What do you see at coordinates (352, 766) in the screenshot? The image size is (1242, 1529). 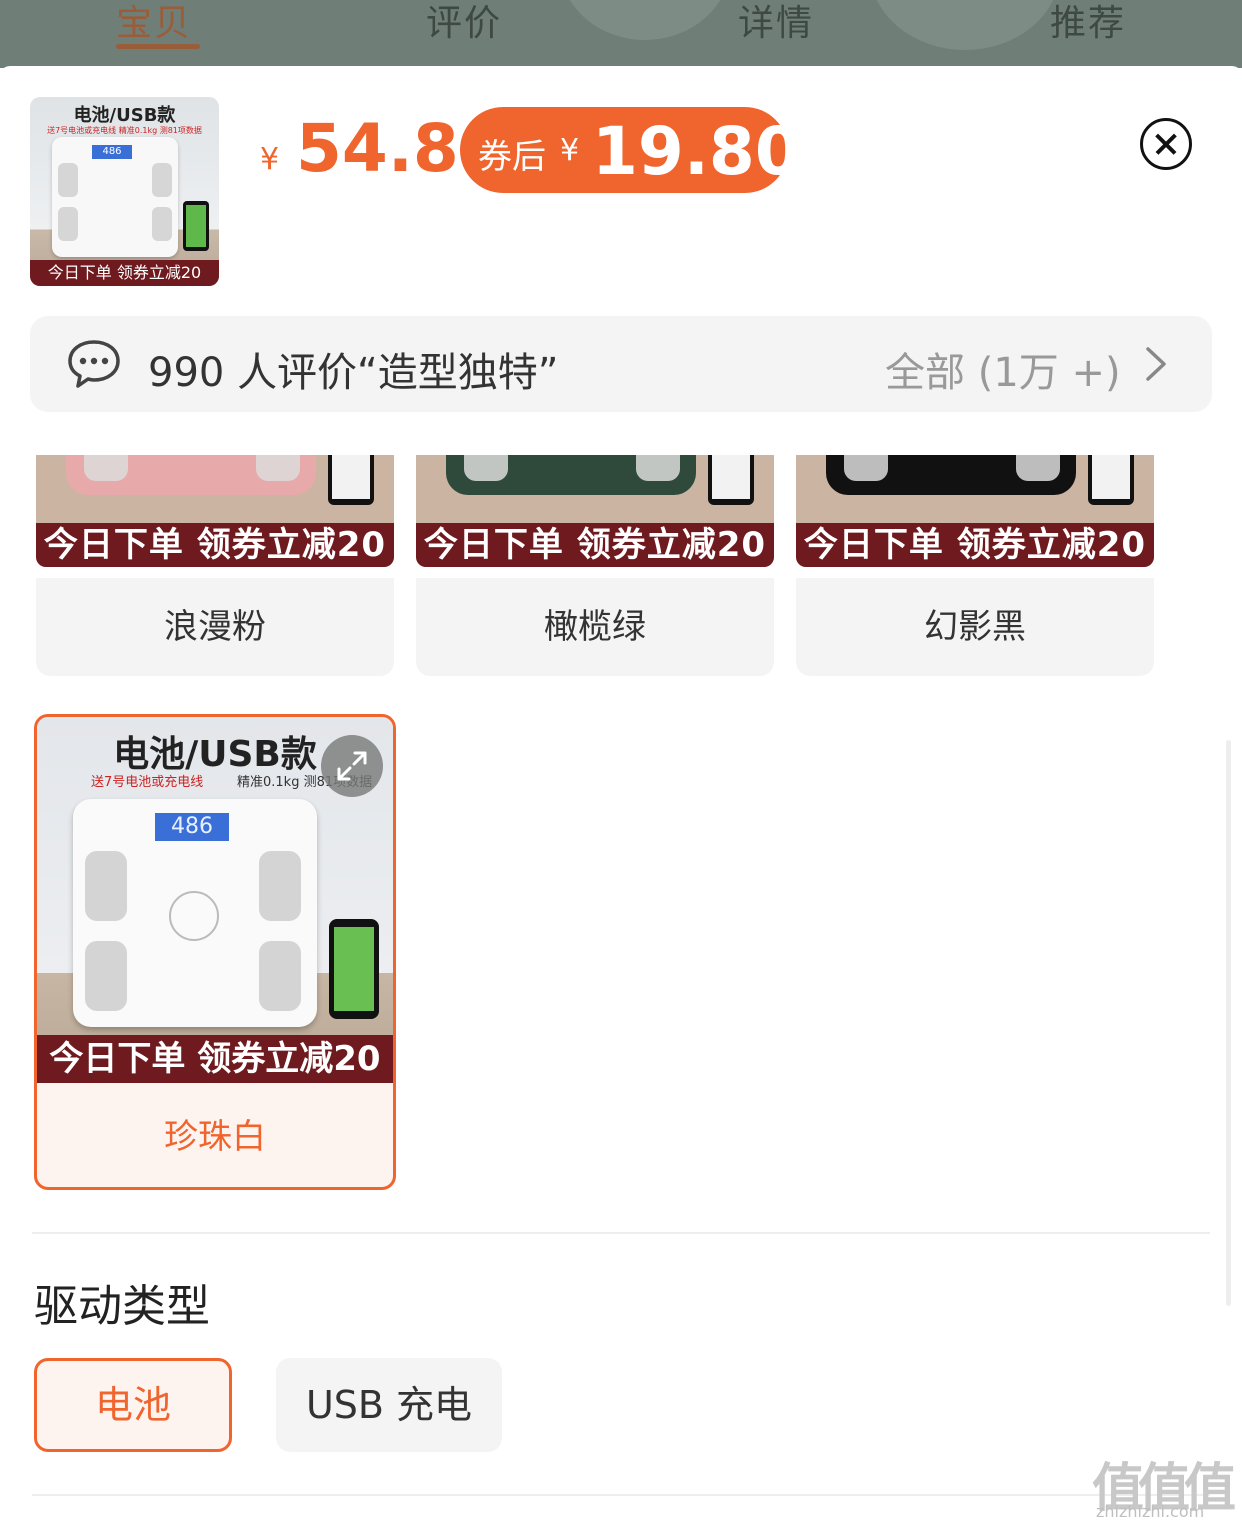 I see `expand-icon` at bounding box center [352, 766].